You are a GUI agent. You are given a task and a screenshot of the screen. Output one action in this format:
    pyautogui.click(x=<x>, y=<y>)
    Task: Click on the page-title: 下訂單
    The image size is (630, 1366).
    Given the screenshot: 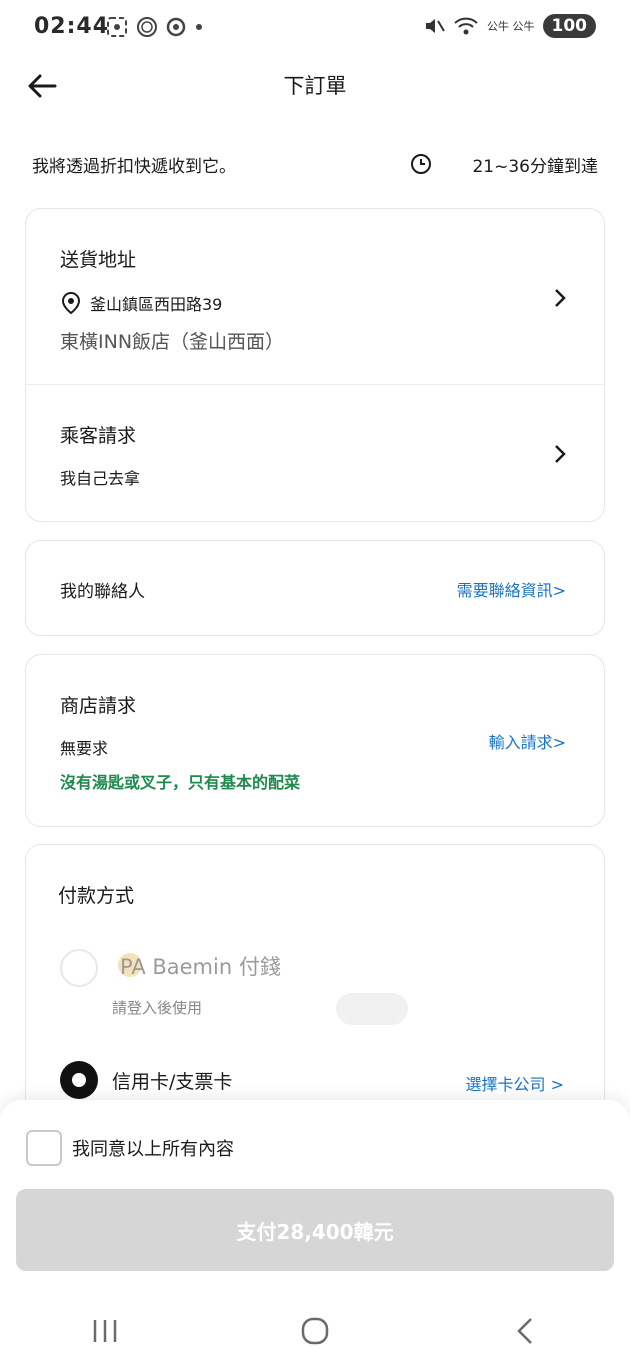 What is the action you would take?
    pyautogui.click(x=315, y=86)
    